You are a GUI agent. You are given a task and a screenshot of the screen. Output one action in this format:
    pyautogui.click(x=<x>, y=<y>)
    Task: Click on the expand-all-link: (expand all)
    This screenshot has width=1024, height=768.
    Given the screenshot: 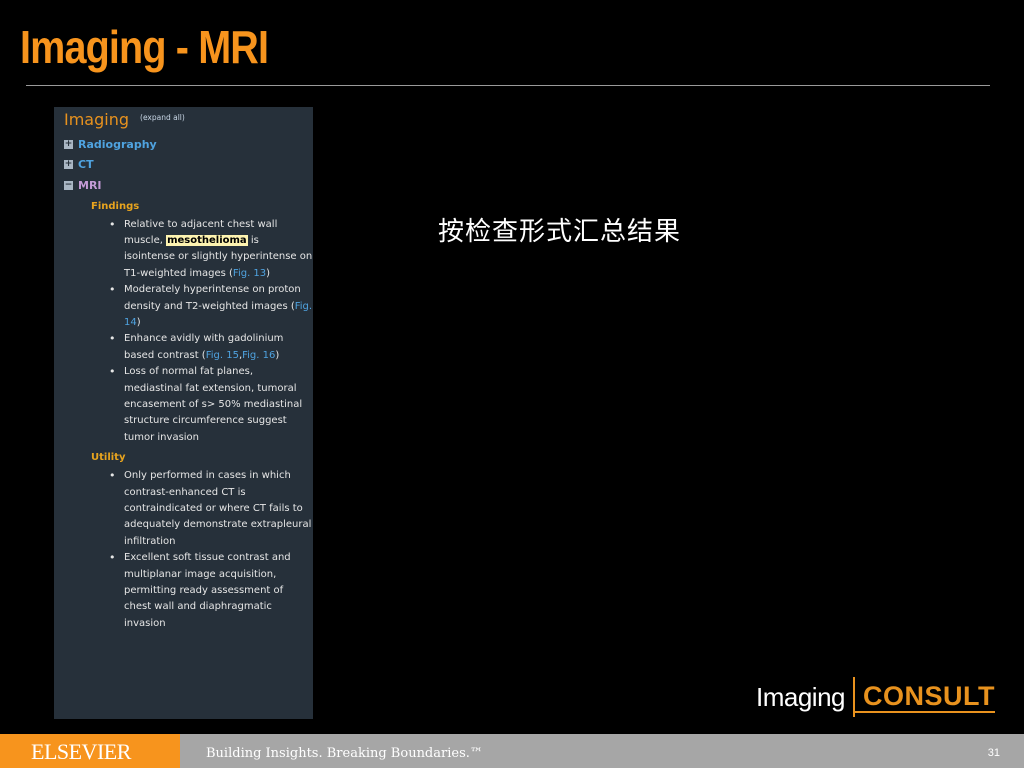 What is the action you would take?
    pyautogui.click(x=162, y=117)
    